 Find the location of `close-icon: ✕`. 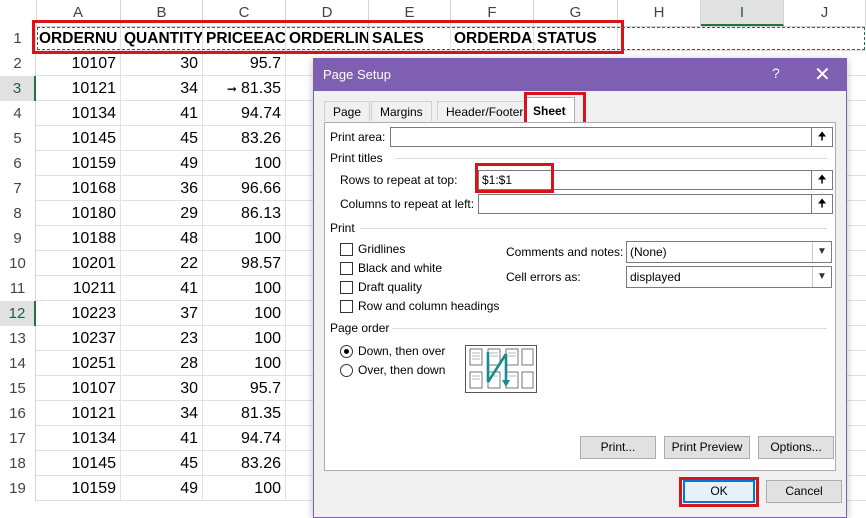

close-icon: ✕ is located at coordinates (822, 74).